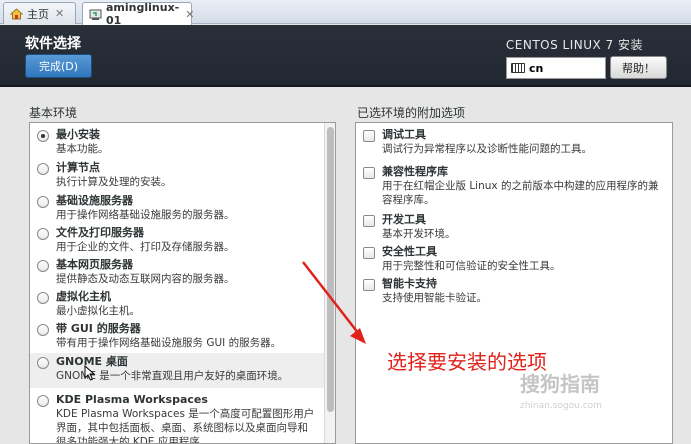 This screenshot has width=691, height=444. Describe the element at coordinates (514, 259) in the screenshot. I see `addon-item-security: 安全性工具 用于完整性和可信验证的安全性工具。` at that location.